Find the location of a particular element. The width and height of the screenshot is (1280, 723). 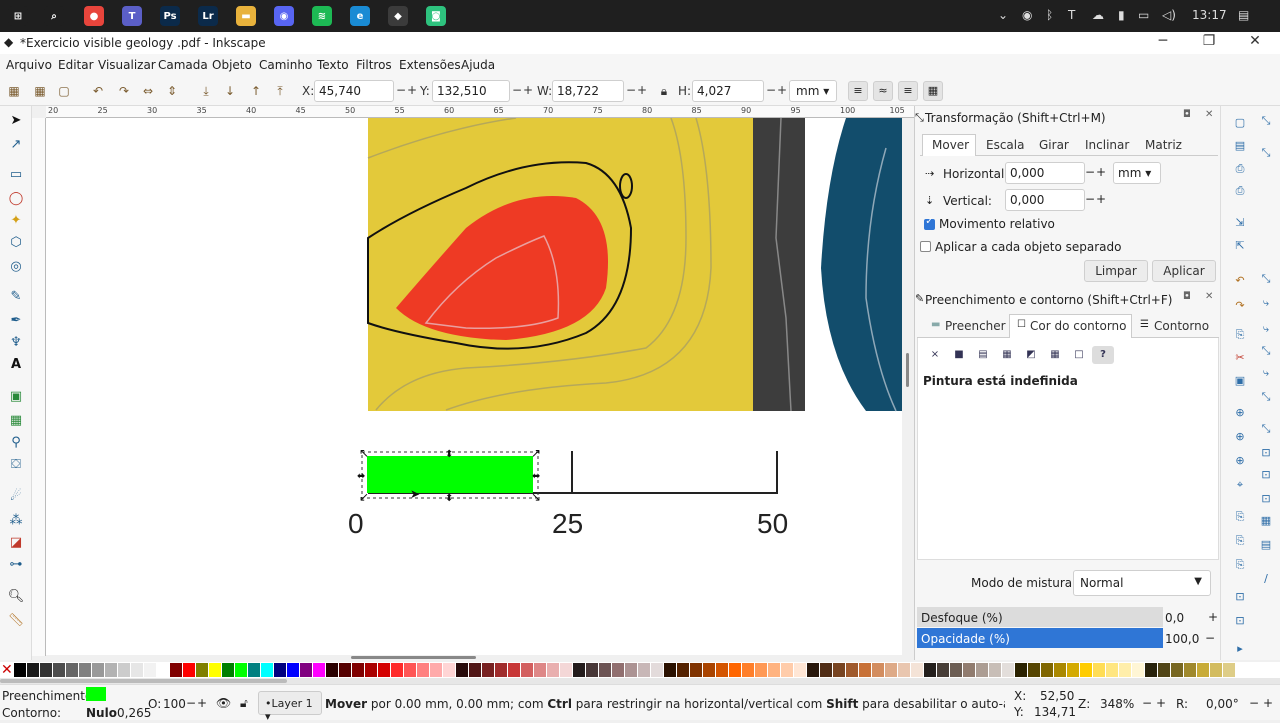

snap-nodes-icon: ⤡ is located at coordinates (1266, 279).